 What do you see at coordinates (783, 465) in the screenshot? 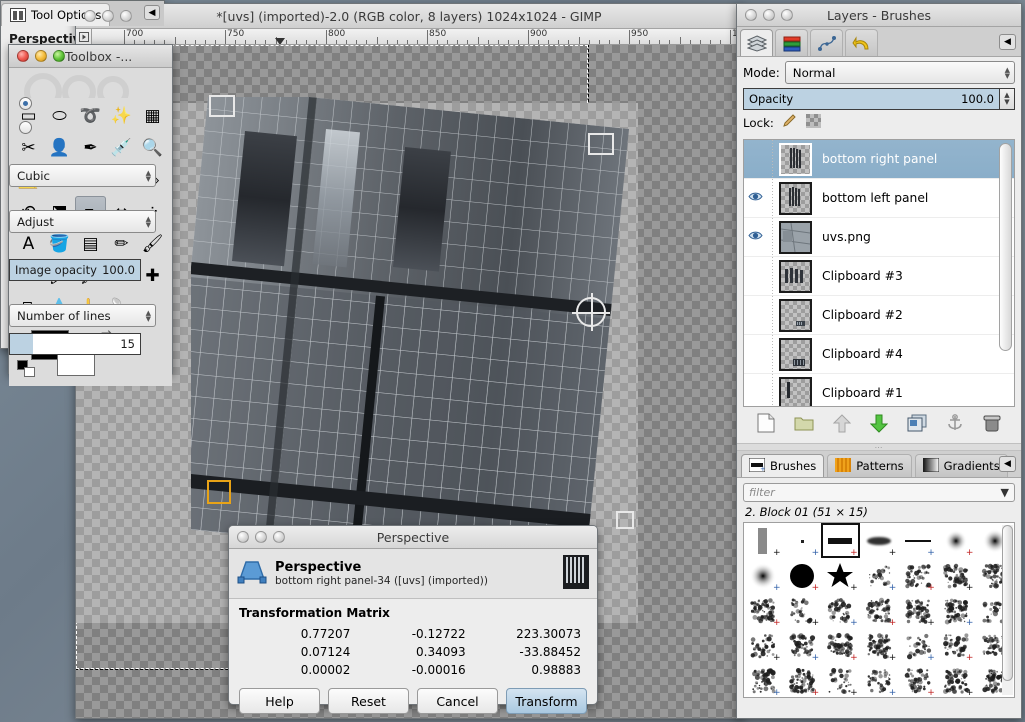
I see `tab-brushes: + Brushes` at bounding box center [783, 465].